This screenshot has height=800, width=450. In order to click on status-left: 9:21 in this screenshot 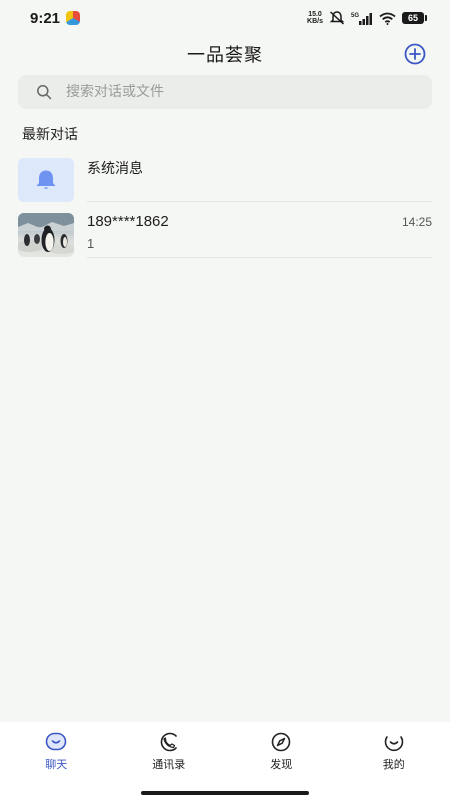, I will do `click(55, 18)`.